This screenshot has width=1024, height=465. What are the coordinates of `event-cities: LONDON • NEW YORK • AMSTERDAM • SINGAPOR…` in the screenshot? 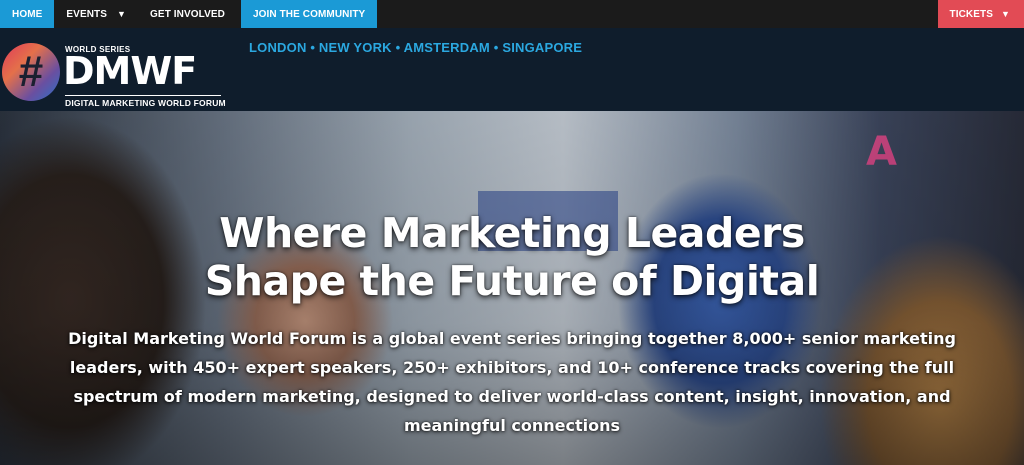 It's located at (416, 47).